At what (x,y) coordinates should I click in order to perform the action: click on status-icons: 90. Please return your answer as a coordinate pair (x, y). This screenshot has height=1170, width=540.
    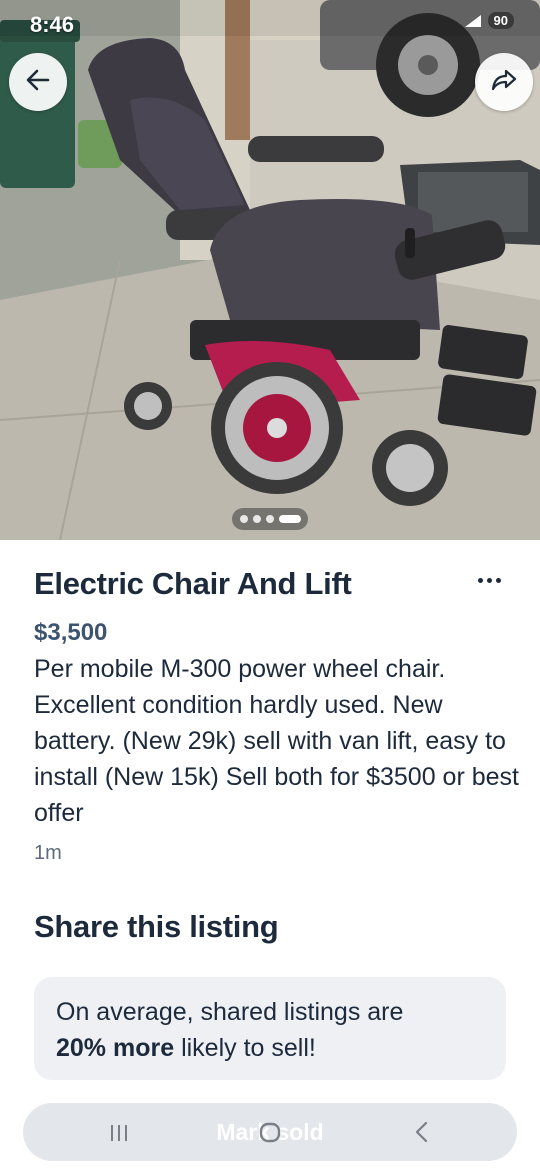
    Looking at the image, I should click on (489, 20).